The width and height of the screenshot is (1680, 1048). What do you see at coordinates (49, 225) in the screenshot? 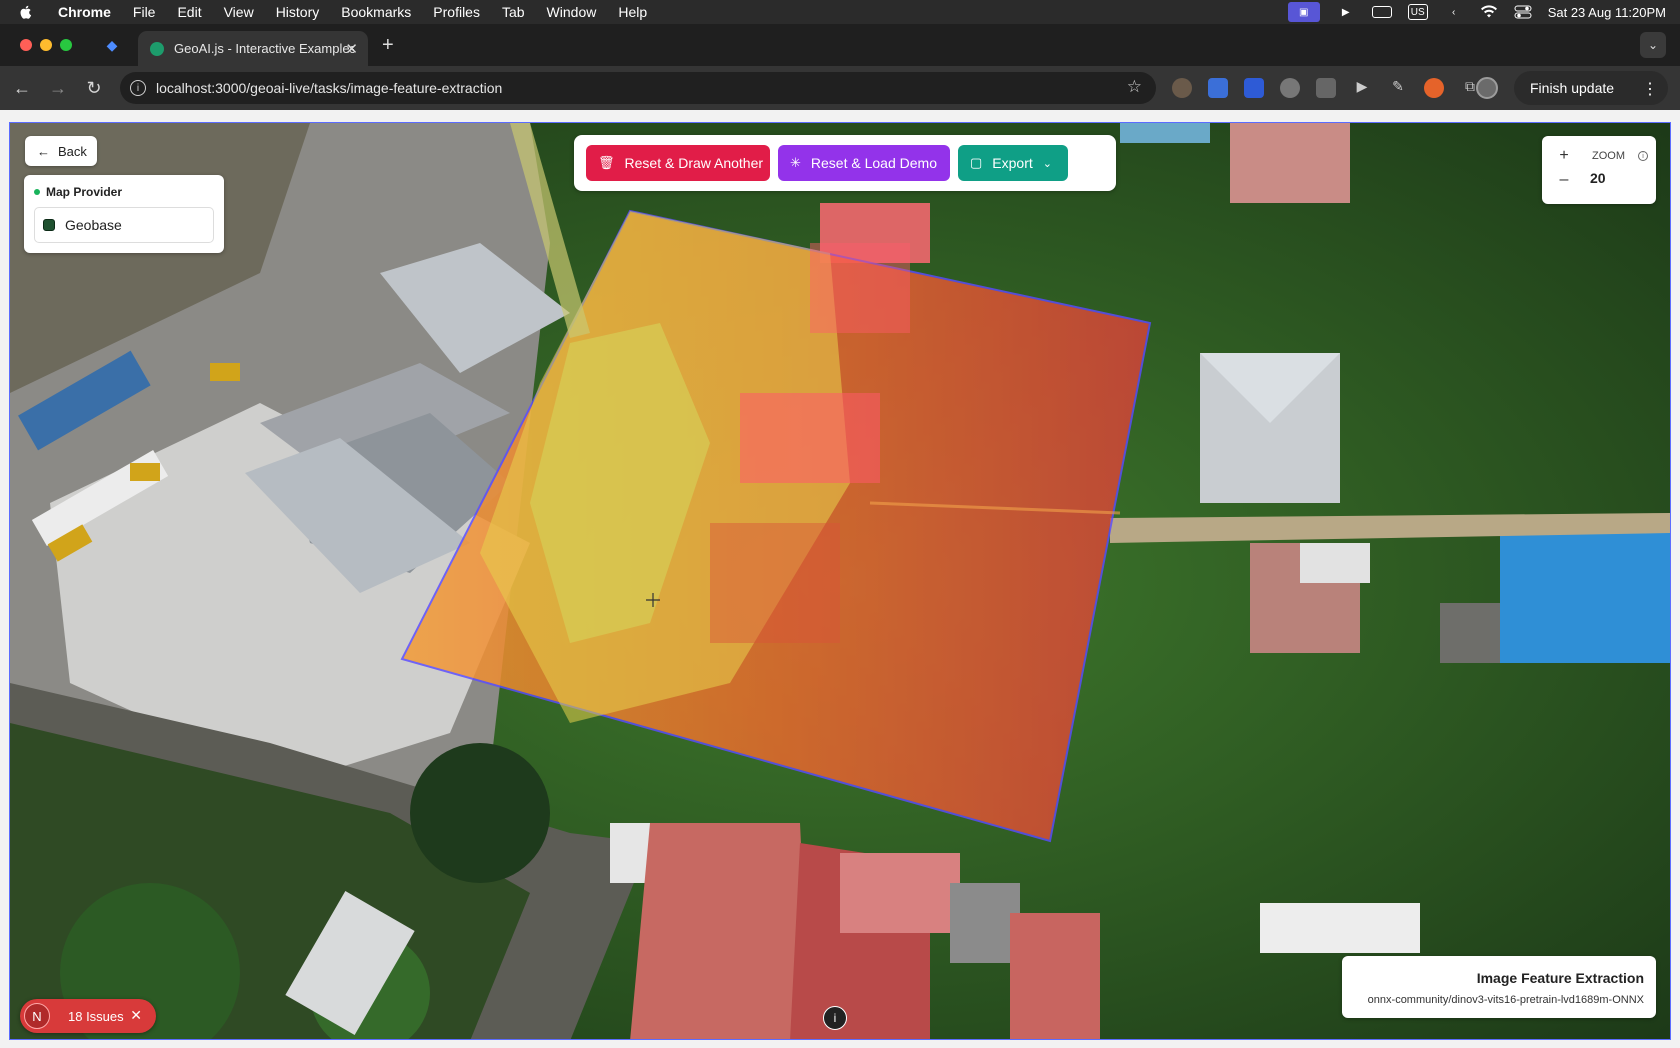
I see `geobase-icon` at bounding box center [49, 225].